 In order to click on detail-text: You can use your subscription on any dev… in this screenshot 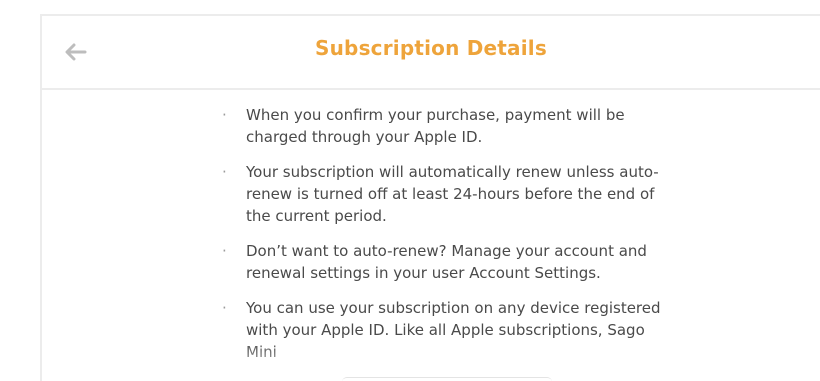, I will do `click(453, 330)`.